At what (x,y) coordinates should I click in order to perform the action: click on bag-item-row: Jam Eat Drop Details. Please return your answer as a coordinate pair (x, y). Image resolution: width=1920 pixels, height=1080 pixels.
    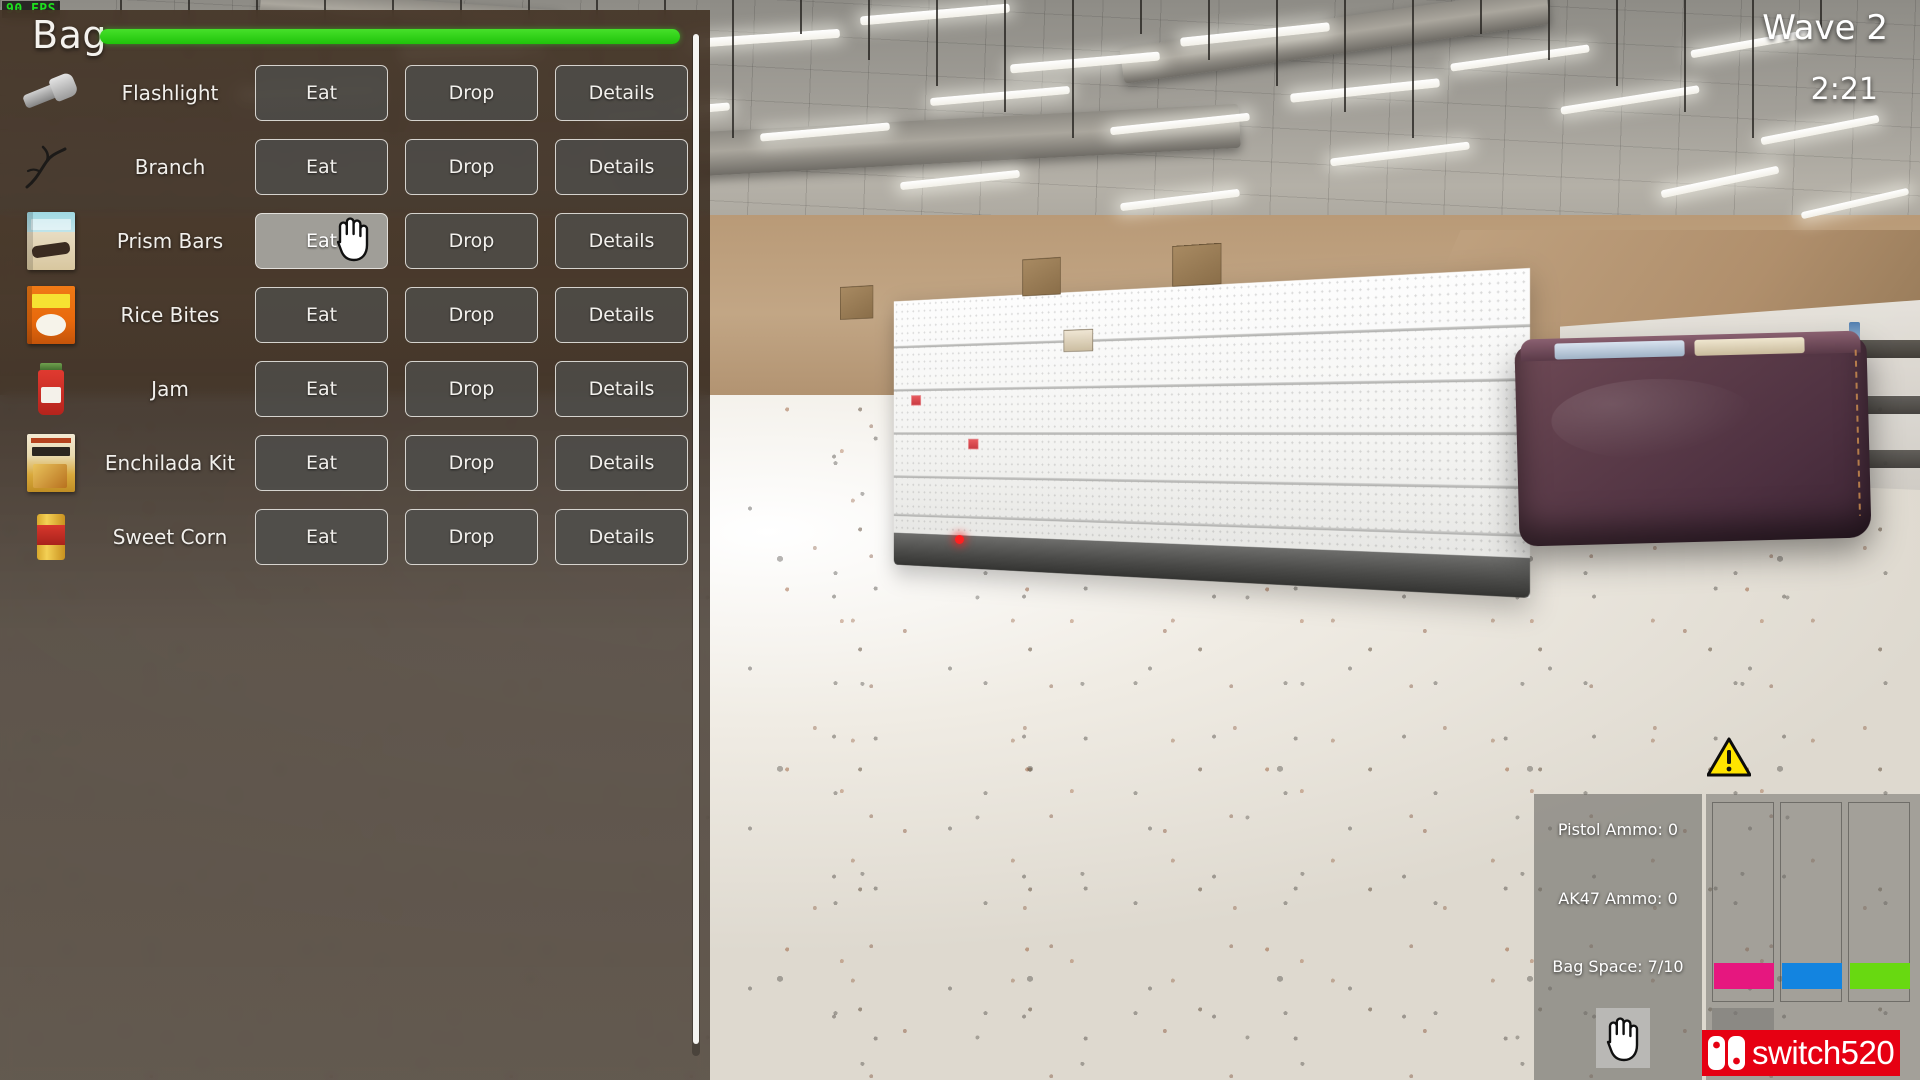
    Looking at the image, I should click on (346, 389).